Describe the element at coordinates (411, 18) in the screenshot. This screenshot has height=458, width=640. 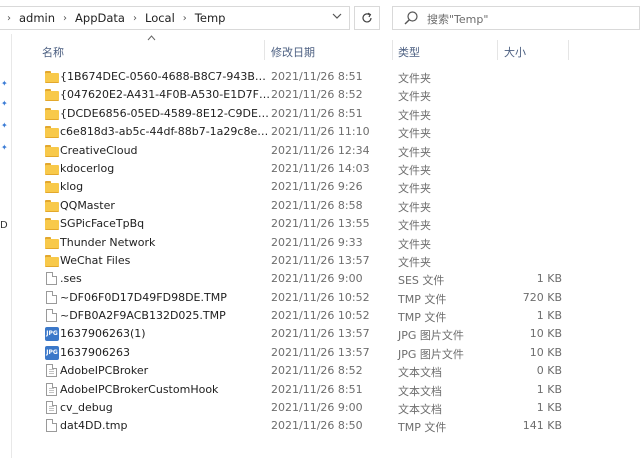
I see `search-icon` at that location.